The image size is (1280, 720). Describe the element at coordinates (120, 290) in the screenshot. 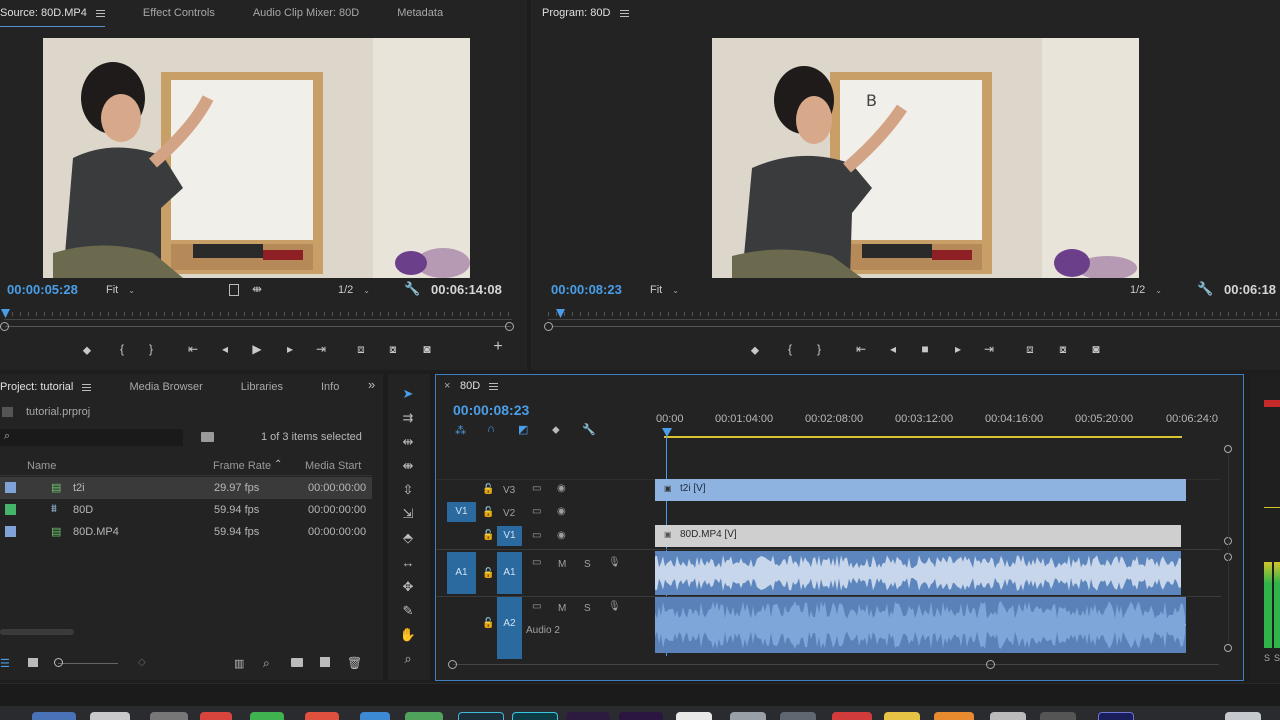

I see `source-fit-dropdown: Fit ⌄` at that location.